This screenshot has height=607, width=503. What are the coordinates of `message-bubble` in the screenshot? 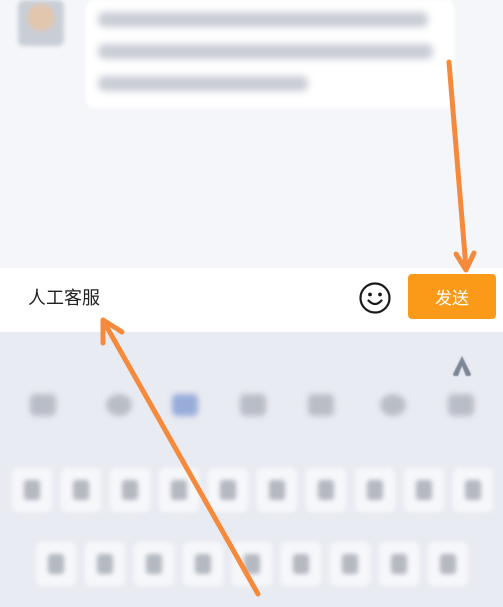 It's located at (270, 54).